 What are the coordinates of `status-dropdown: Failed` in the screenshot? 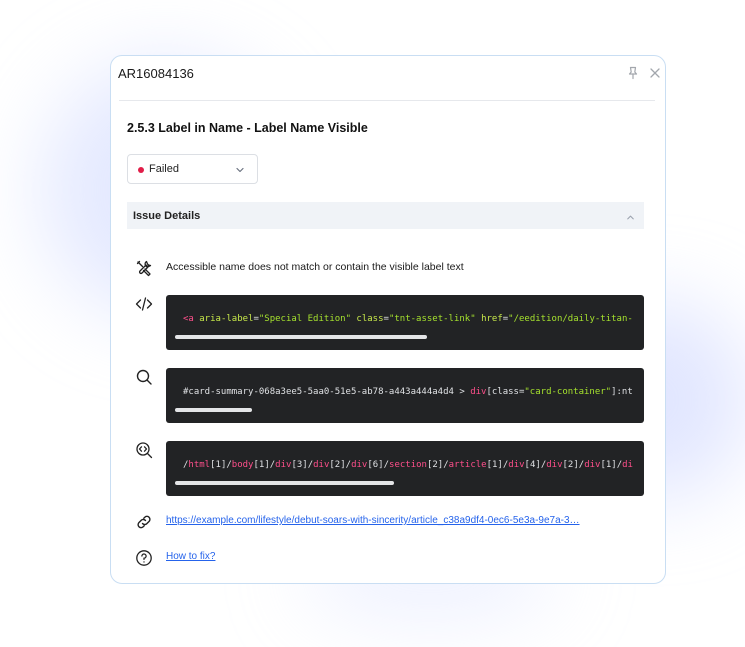 It's located at (192, 169).